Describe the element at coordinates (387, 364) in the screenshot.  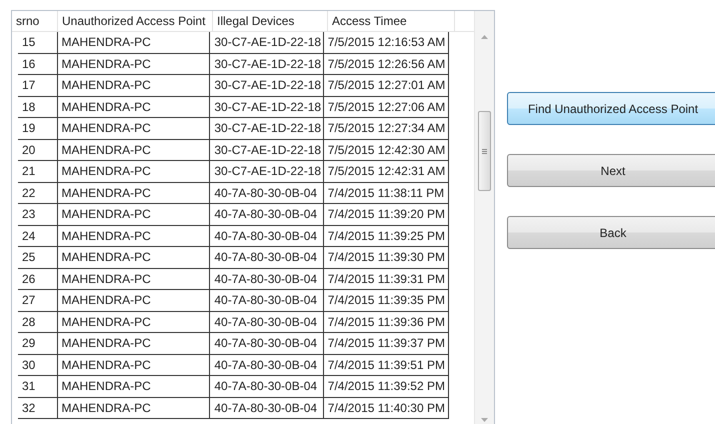
I see `table-cell: 7/4/2015 11:39:51 PM` at that location.